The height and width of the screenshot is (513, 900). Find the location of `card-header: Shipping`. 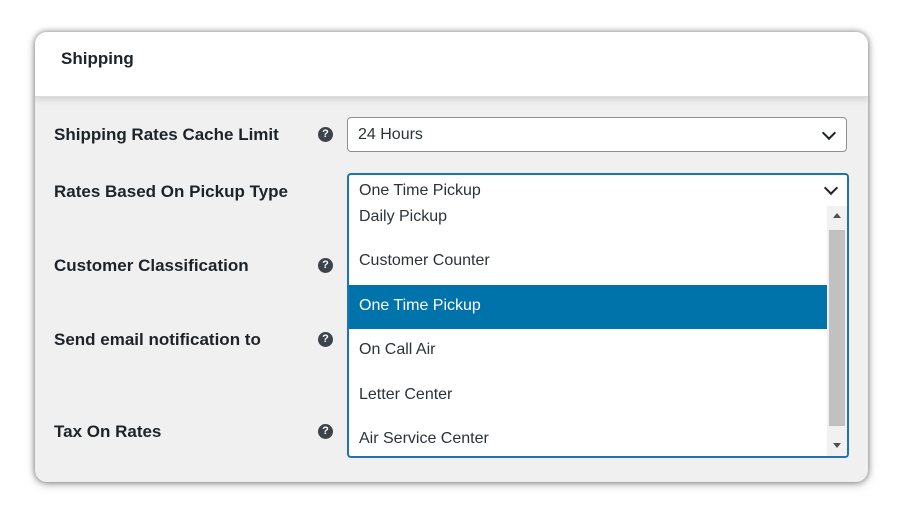

card-header: Shipping is located at coordinates (451, 64).